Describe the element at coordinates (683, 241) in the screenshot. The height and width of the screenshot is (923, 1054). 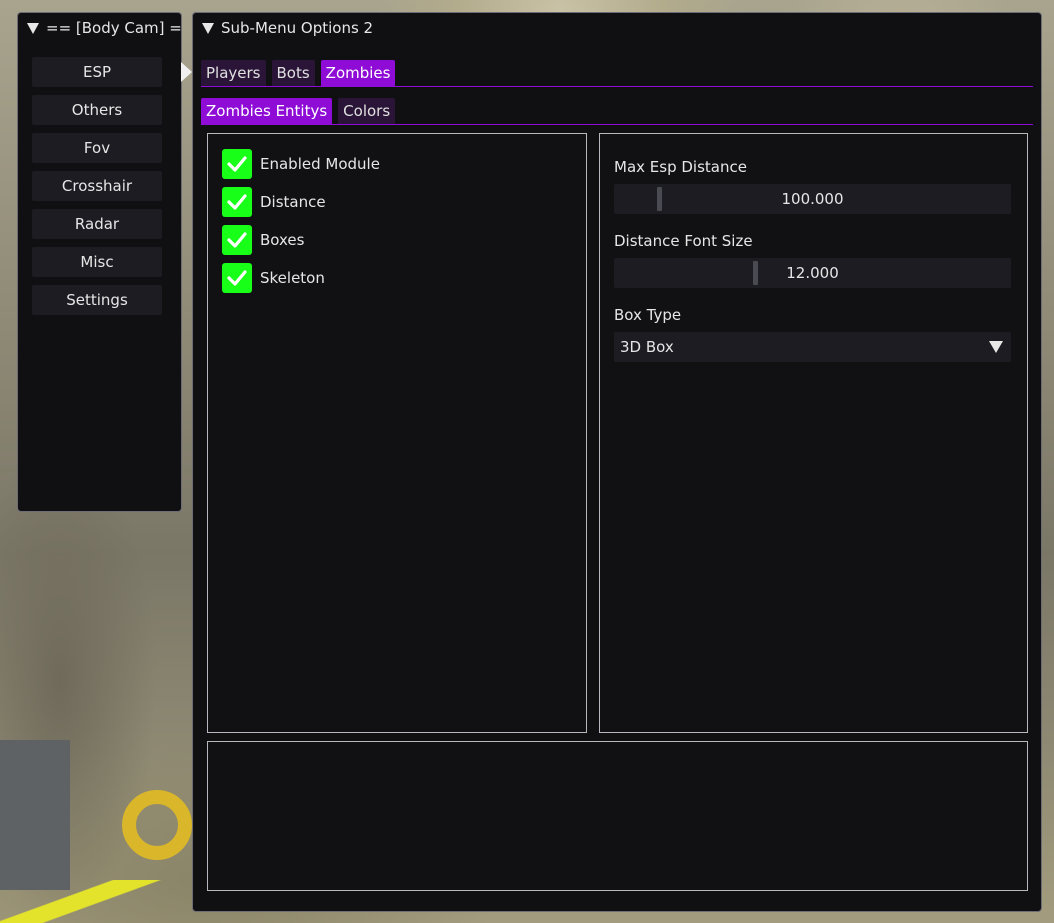
I see `distance-font-size-label: Distance Font Size` at that location.